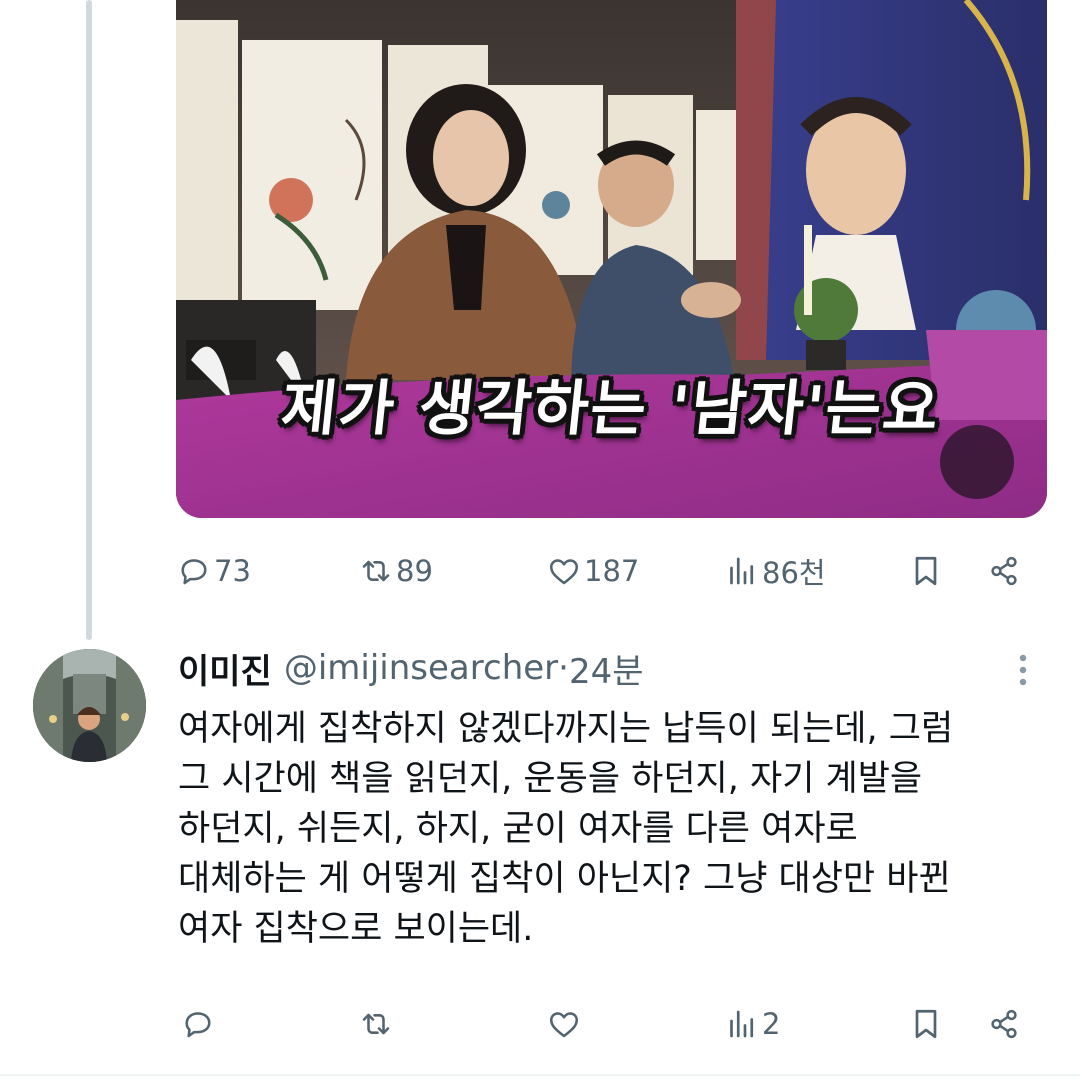  I want to click on speaker-muted-icon, so click(993, 471).